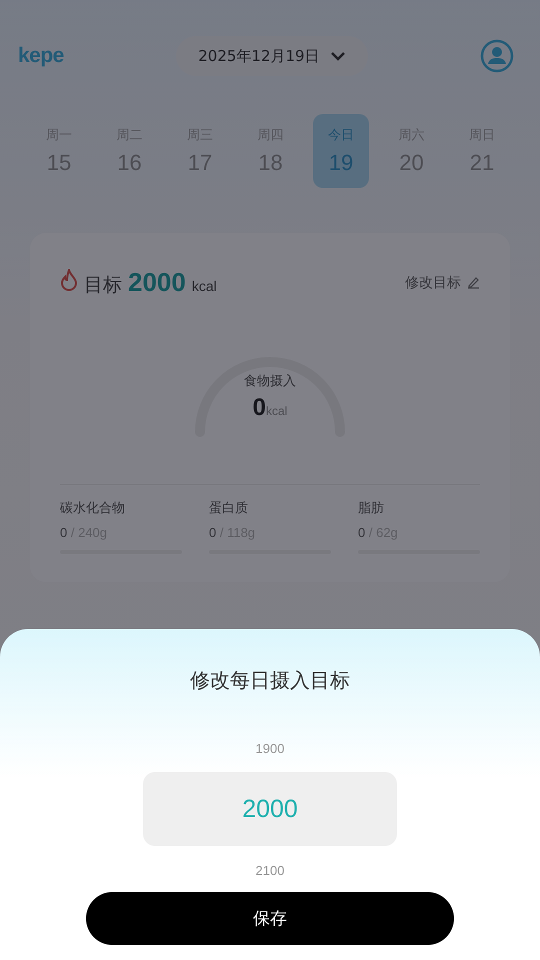 The image size is (540, 960). I want to click on flame-icon, so click(69, 280).